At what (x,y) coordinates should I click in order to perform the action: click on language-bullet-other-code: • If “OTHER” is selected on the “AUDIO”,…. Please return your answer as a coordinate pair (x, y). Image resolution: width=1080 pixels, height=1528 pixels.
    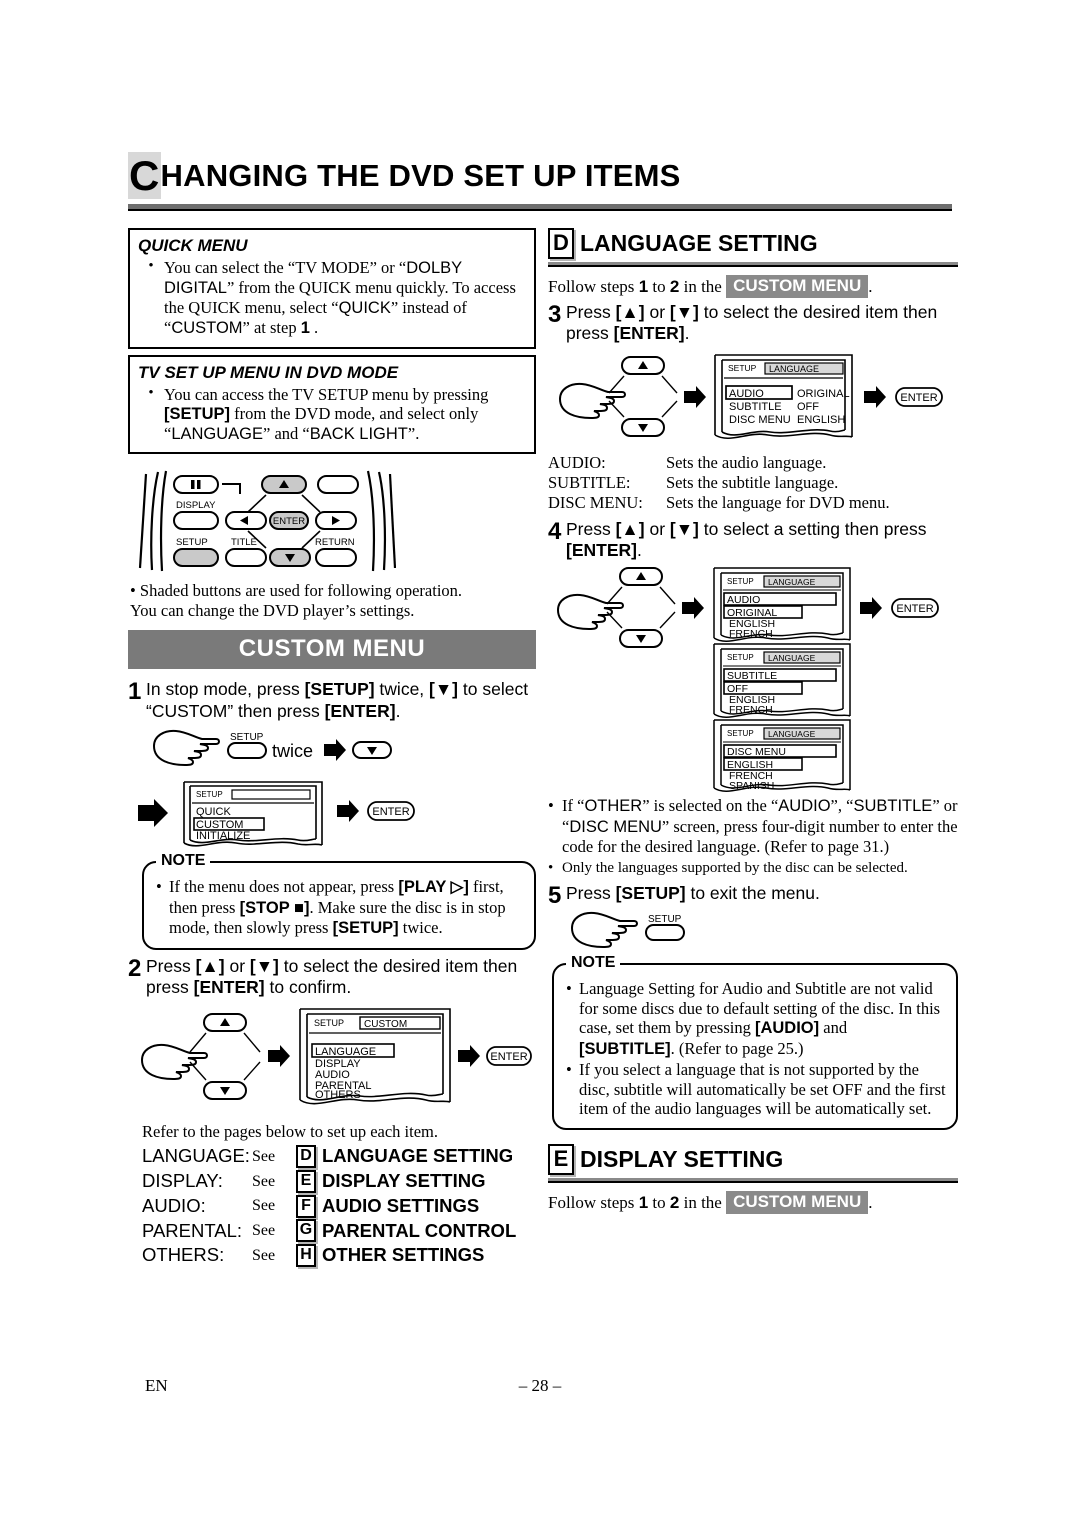
    Looking at the image, I should click on (753, 826).